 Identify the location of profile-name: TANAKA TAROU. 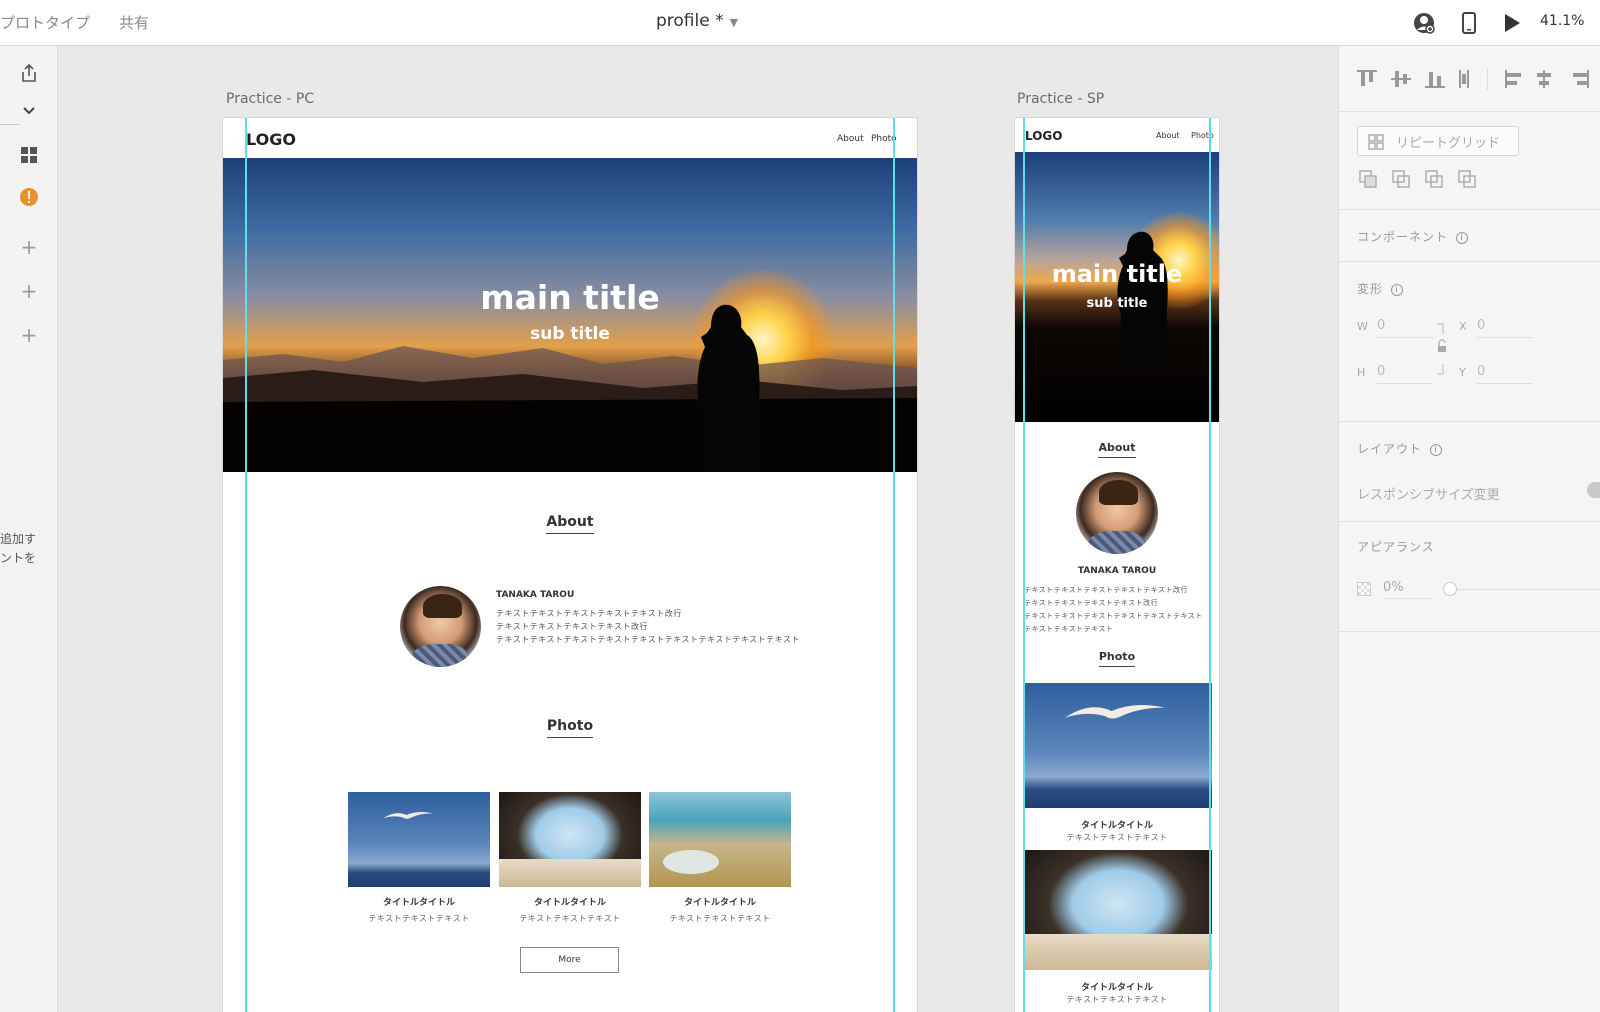
(535, 595).